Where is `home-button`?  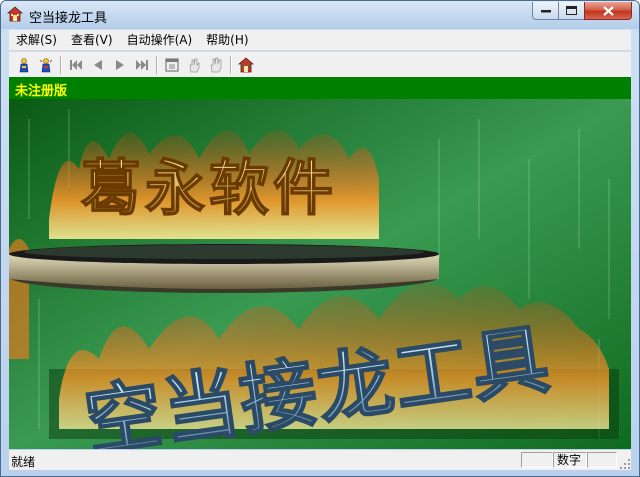
home-button is located at coordinates (246, 65).